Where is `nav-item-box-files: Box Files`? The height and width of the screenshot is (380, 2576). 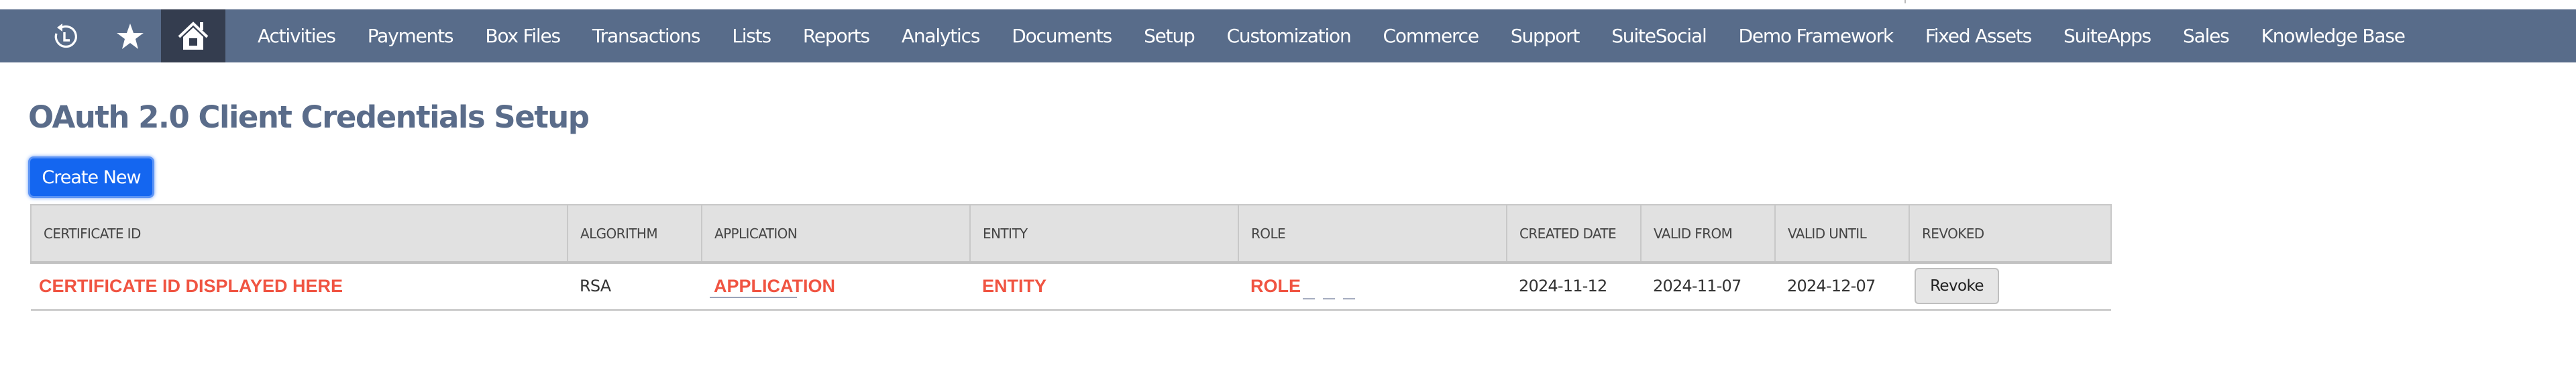
nav-item-box-files: Box Files is located at coordinates (522, 35).